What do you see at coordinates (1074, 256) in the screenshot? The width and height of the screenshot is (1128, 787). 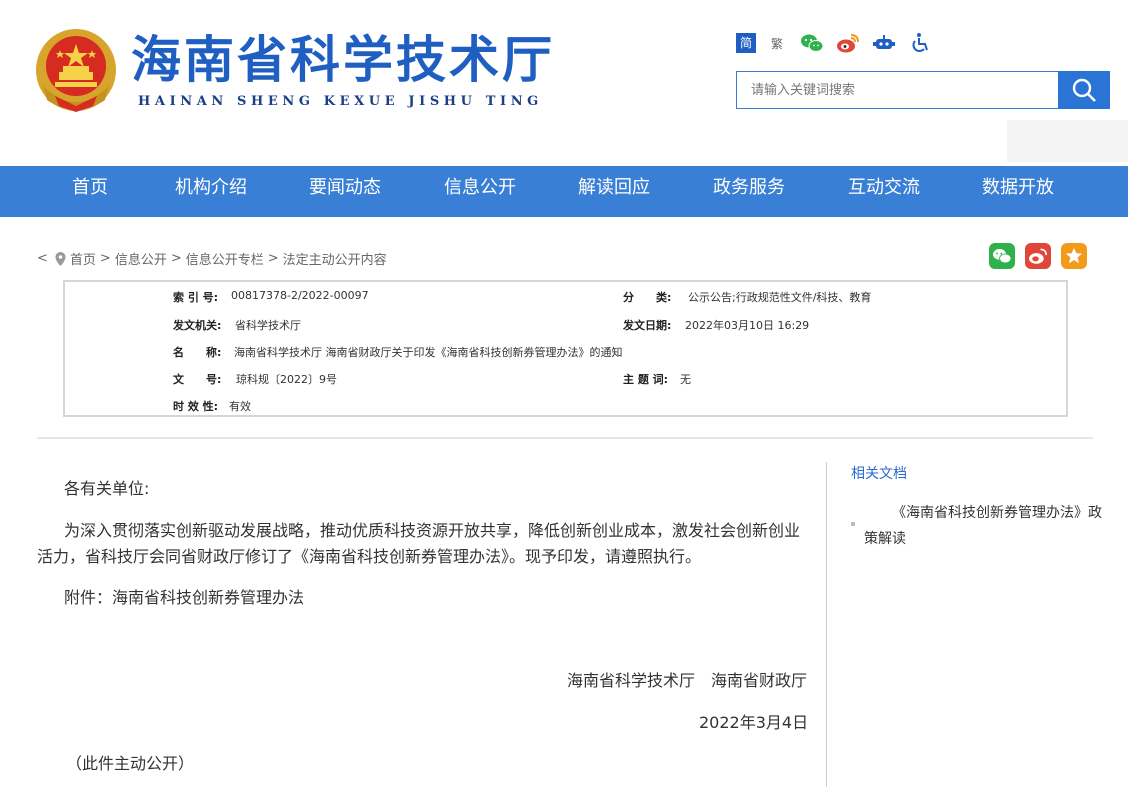 I see `favorite-star-icon` at bounding box center [1074, 256].